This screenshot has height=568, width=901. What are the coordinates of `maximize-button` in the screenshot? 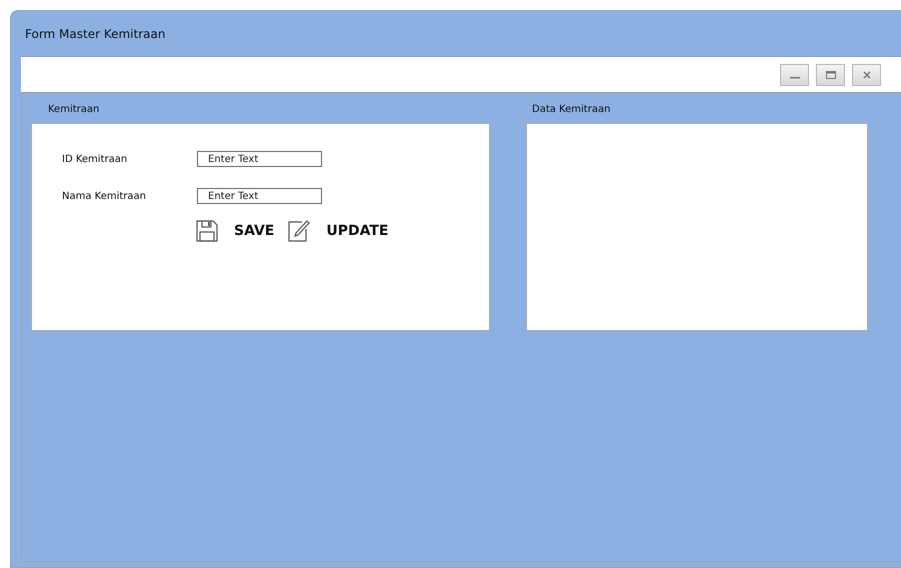 It's located at (830, 75).